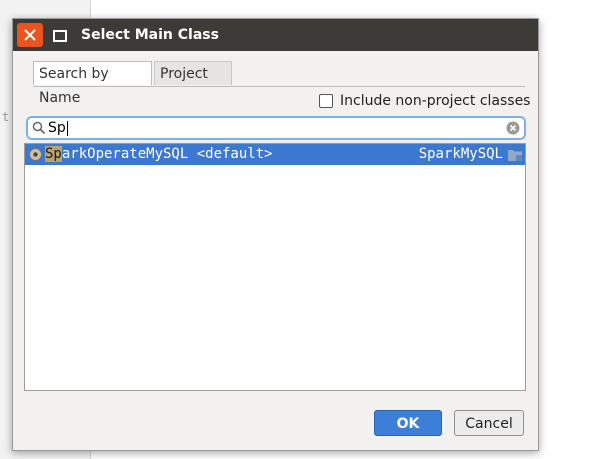 This screenshot has width=608, height=459. What do you see at coordinates (408, 423) in the screenshot?
I see `ok-button: OK` at bounding box center [408, 423].